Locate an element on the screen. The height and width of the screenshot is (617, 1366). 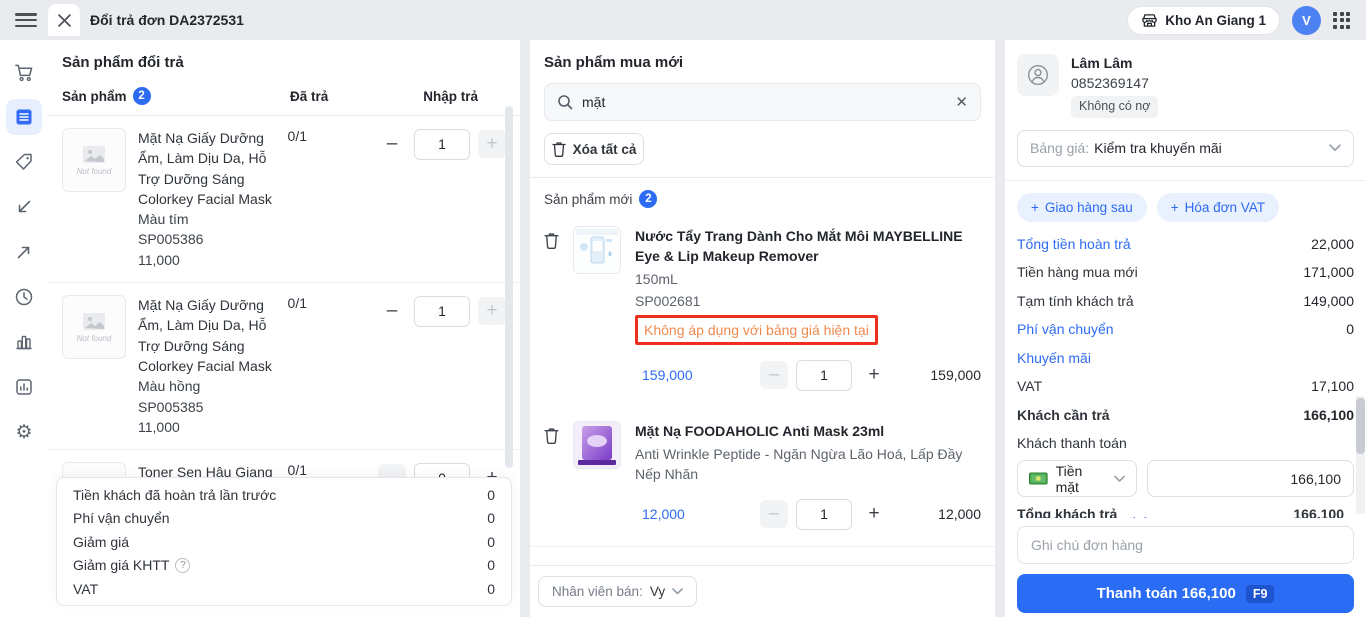
cart-icon is located at coordinates (23, 72).